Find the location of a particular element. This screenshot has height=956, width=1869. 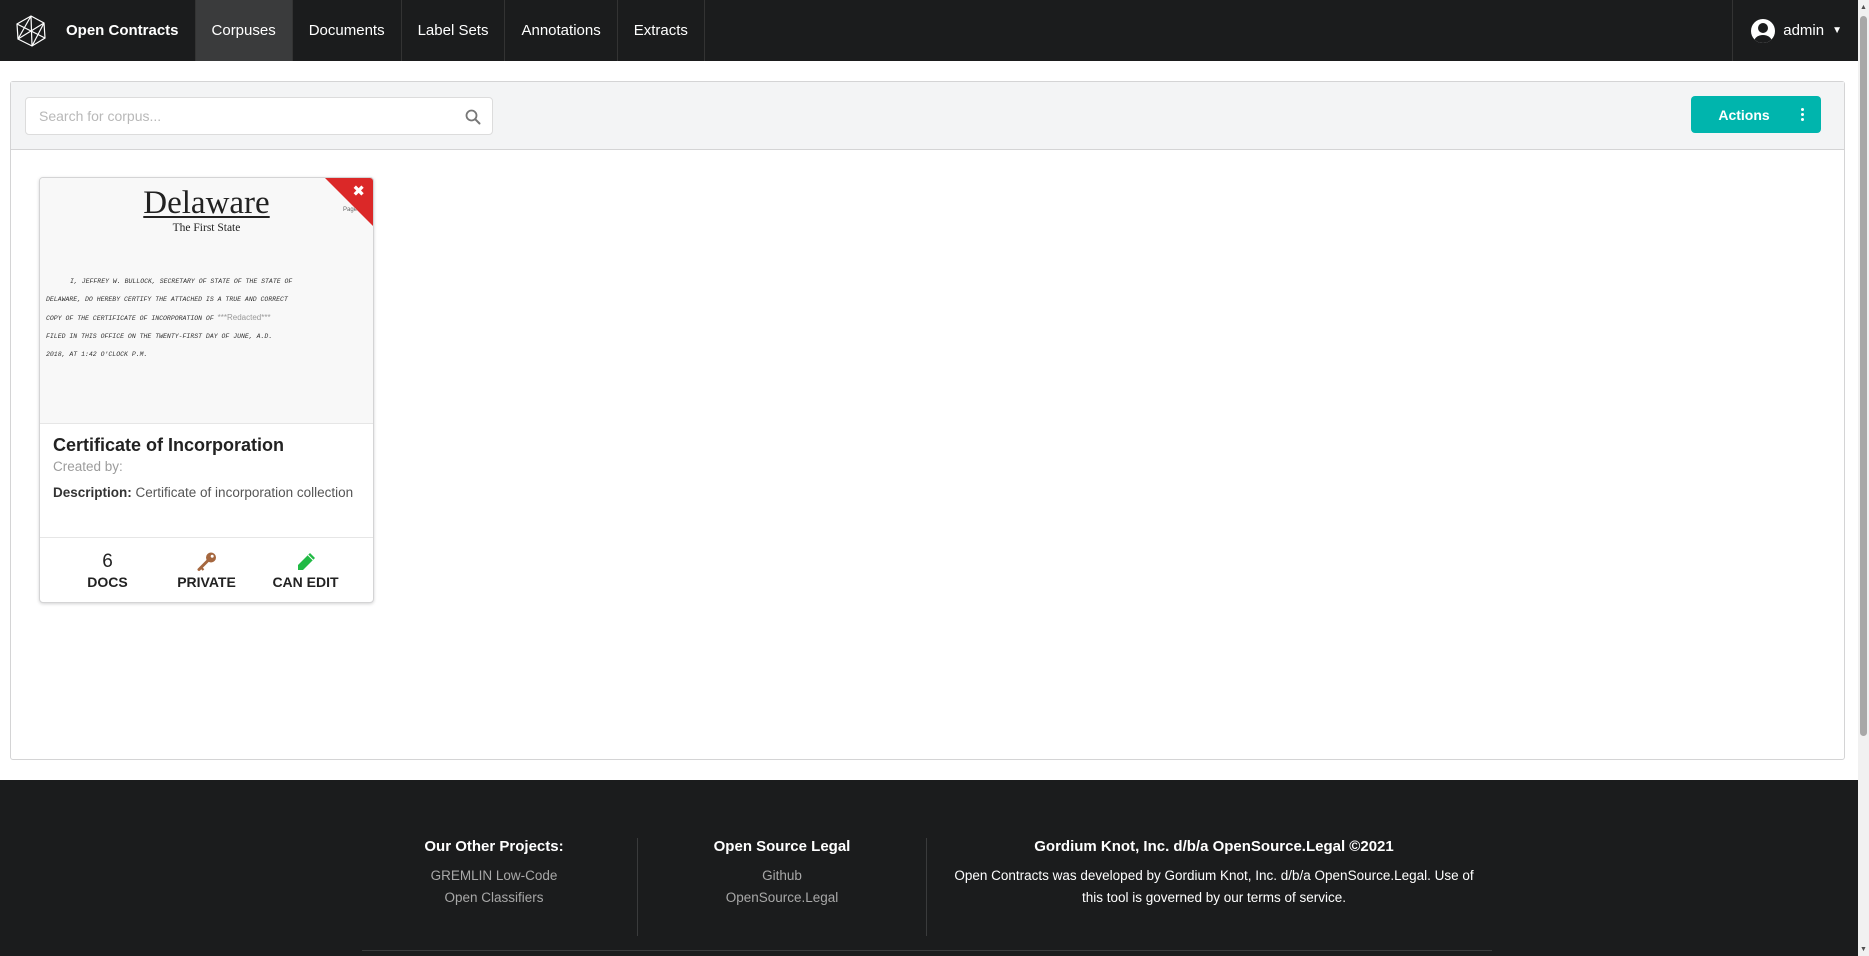

nav-item-extracts: Extracts is located at coordinates (660, 30).